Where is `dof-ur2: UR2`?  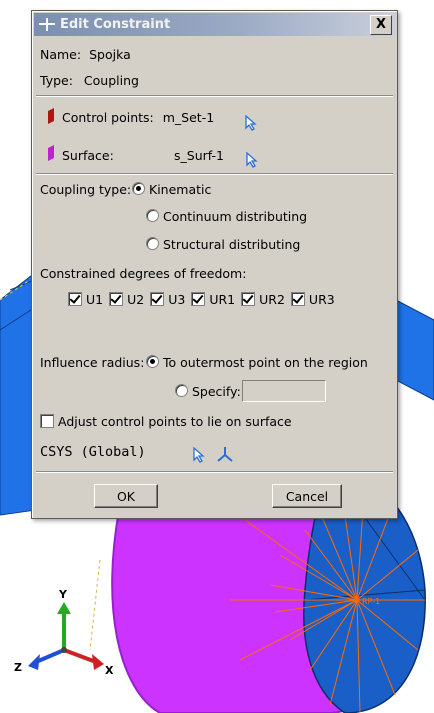 dof-ur2: UR2 is located at coordinates (263, 299).